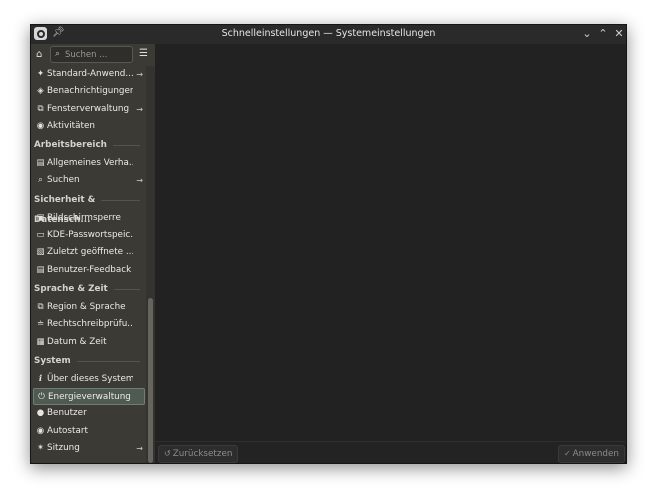  I want to click on sidebar-item-label: Fensterverwaltung, so click(88, 108).